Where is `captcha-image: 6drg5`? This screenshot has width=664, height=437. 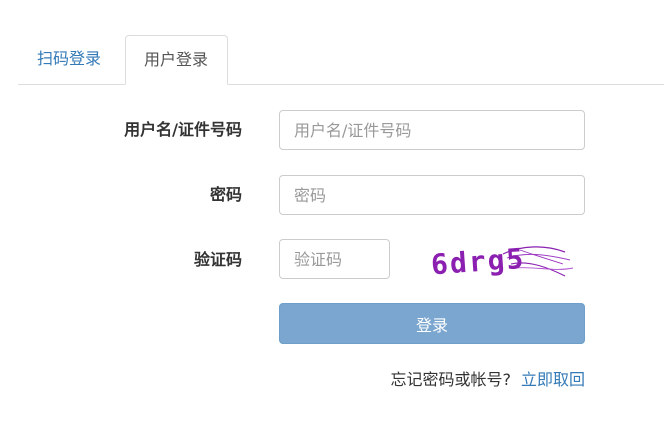
captcha-image: 6drg5 is located at coordinates (500, 260).